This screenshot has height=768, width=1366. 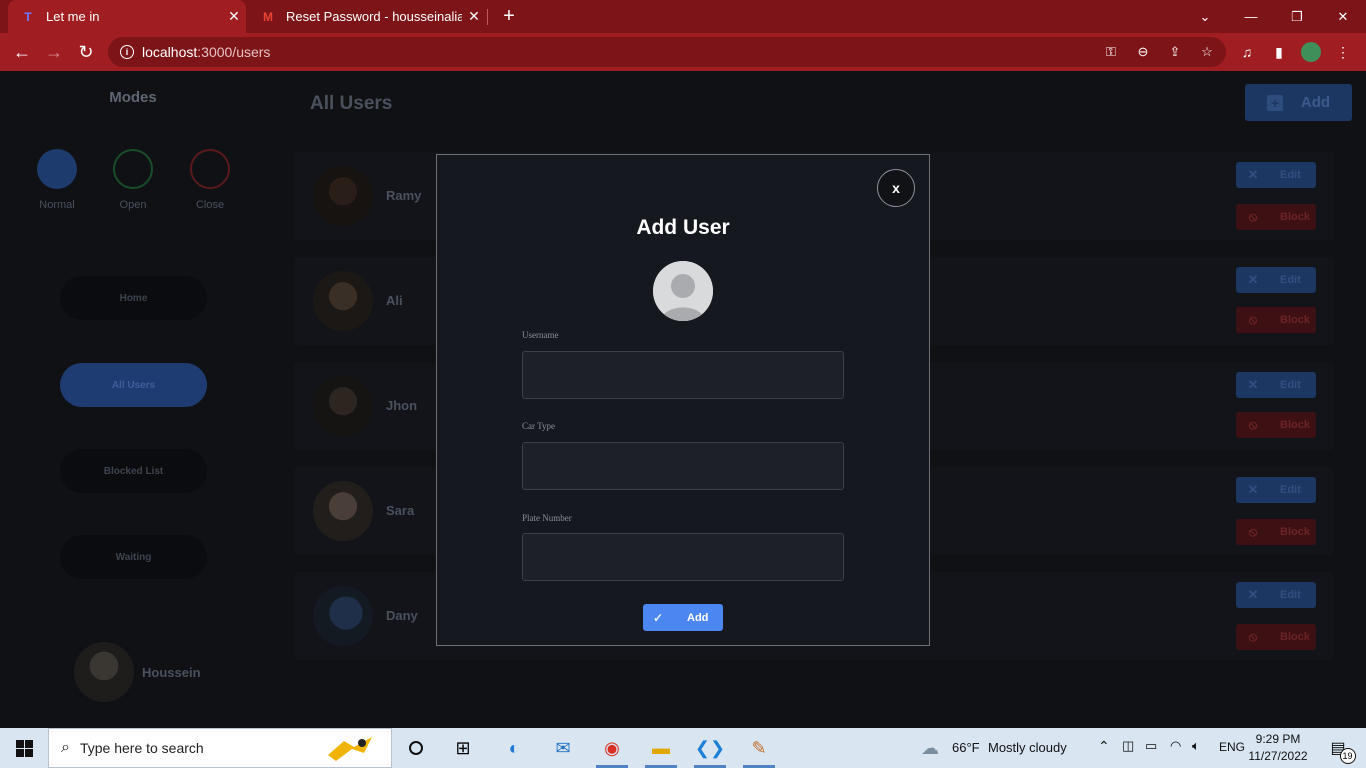 What do you see at coordinates (514, 748) in the screenshot?
I see `edge-icon: ◐` at bounding box center [514, 748].